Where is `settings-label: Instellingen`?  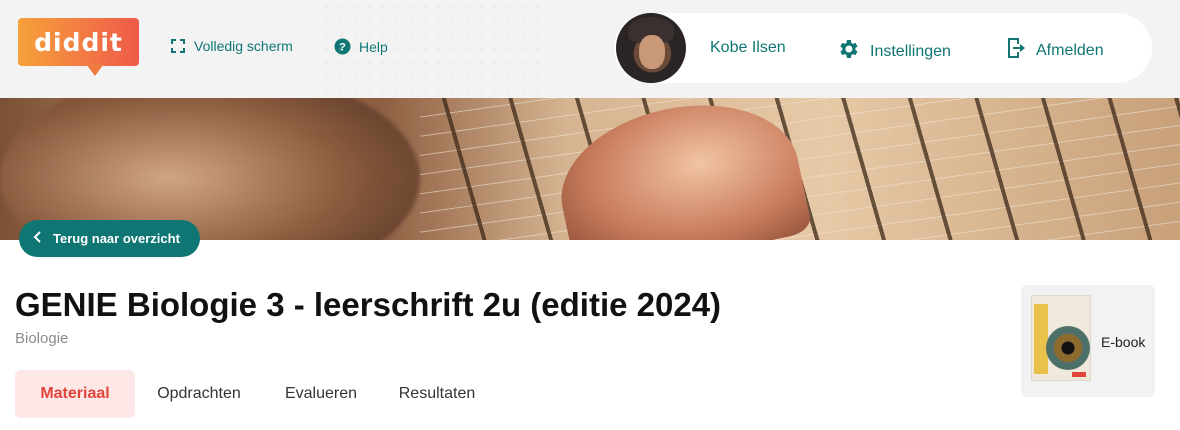
settings-label: Instellingen is located at coordinates (910, 51).